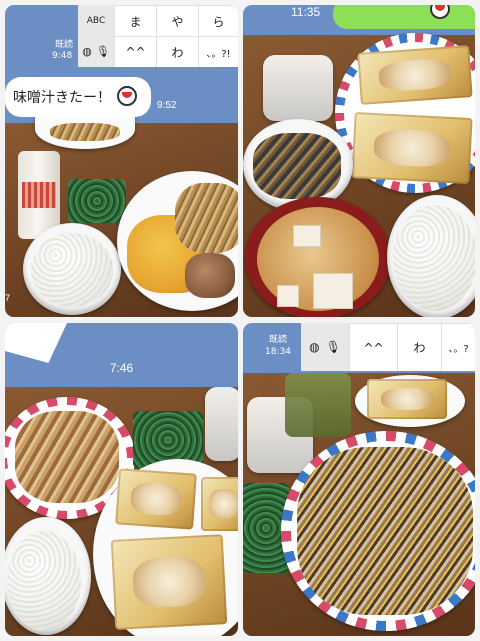 This screenshot has width=480, height=641. Describe the element at coordinates (206, 218) in the screenshot. I see `stir-fry` at that location.